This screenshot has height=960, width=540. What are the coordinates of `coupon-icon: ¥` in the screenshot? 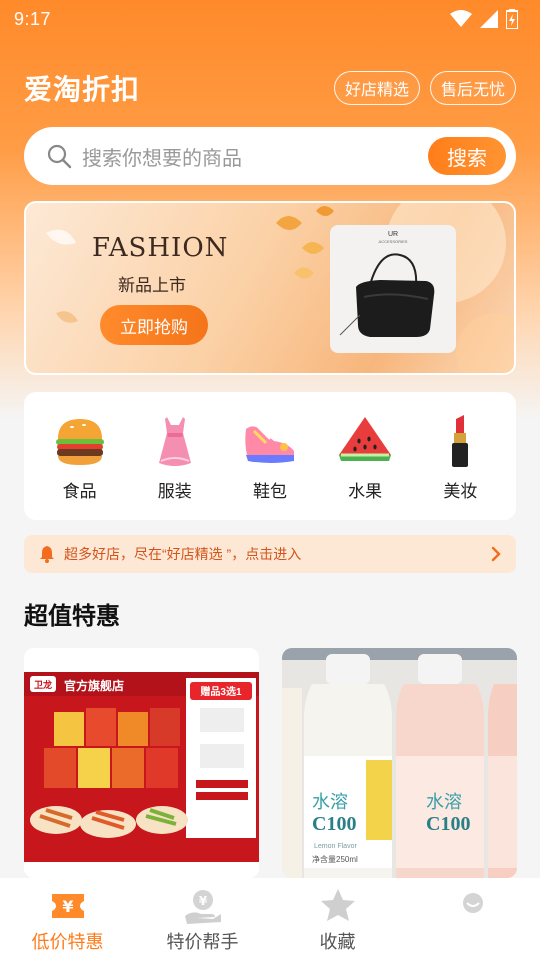 It's located at (67, 906).